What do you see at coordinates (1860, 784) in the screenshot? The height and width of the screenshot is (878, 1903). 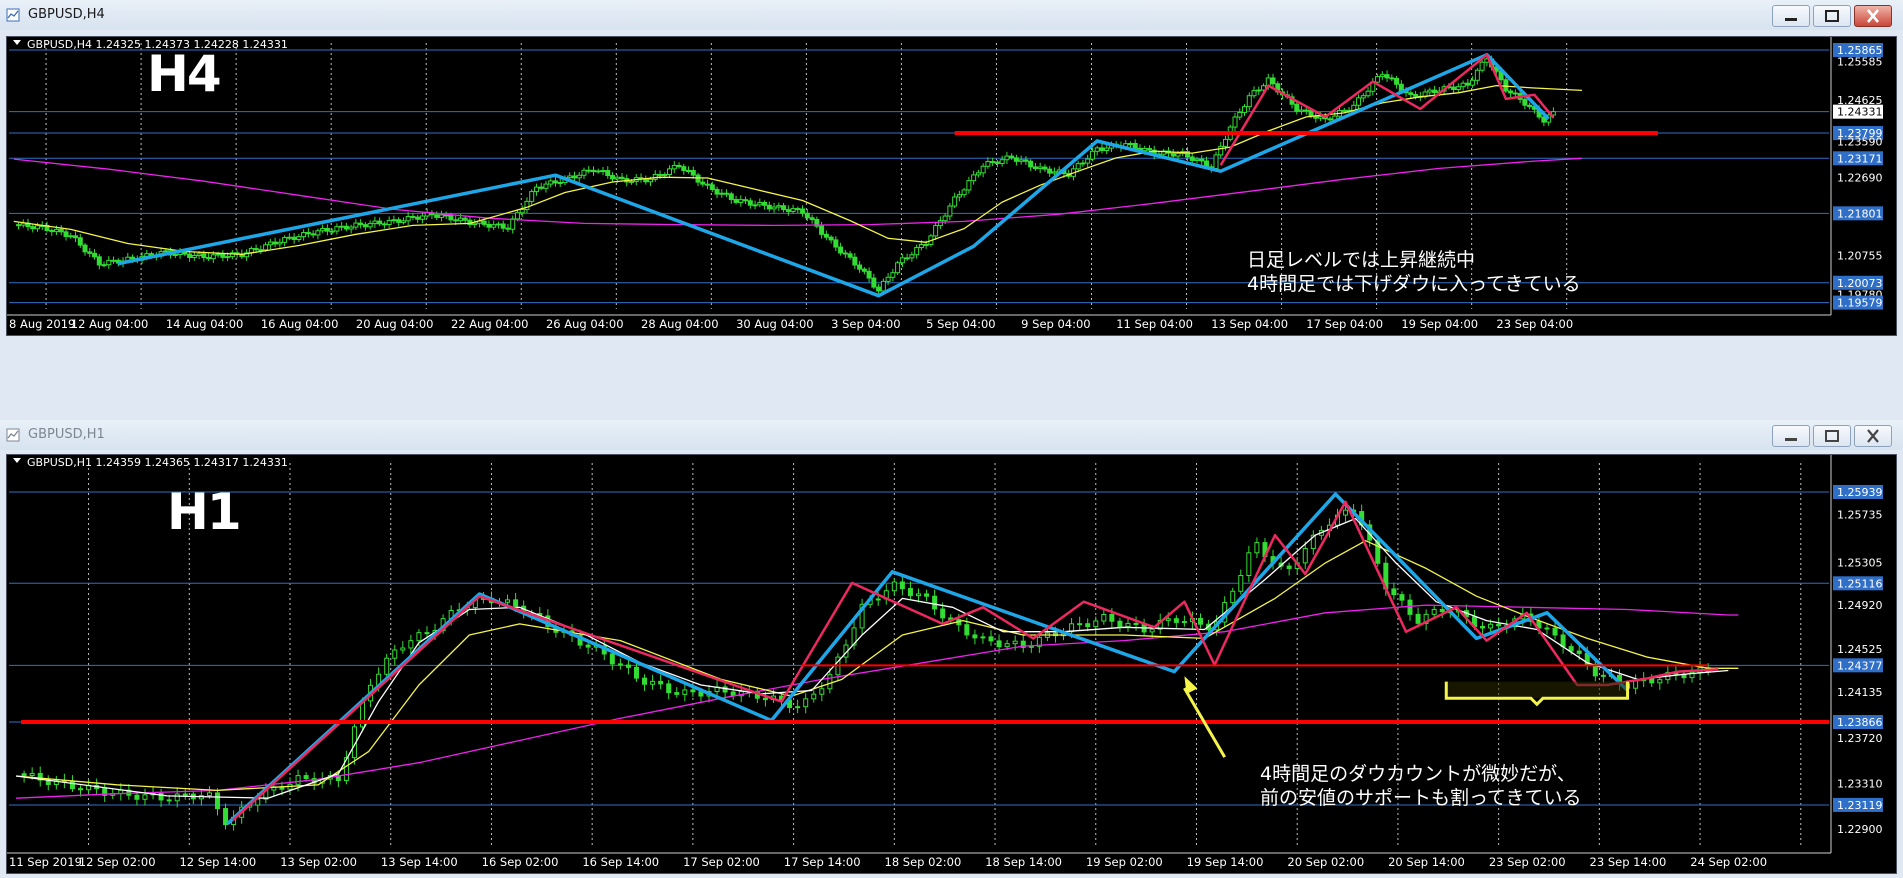 I see `price-label: 1.23310` at bounding box center [1860, 784].